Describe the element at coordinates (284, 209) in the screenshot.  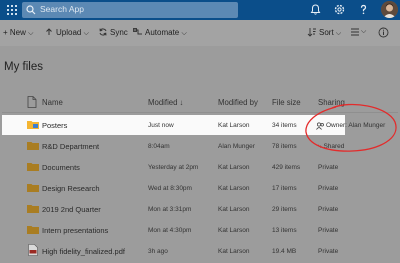
I see `file-size: 29 items` at that location.